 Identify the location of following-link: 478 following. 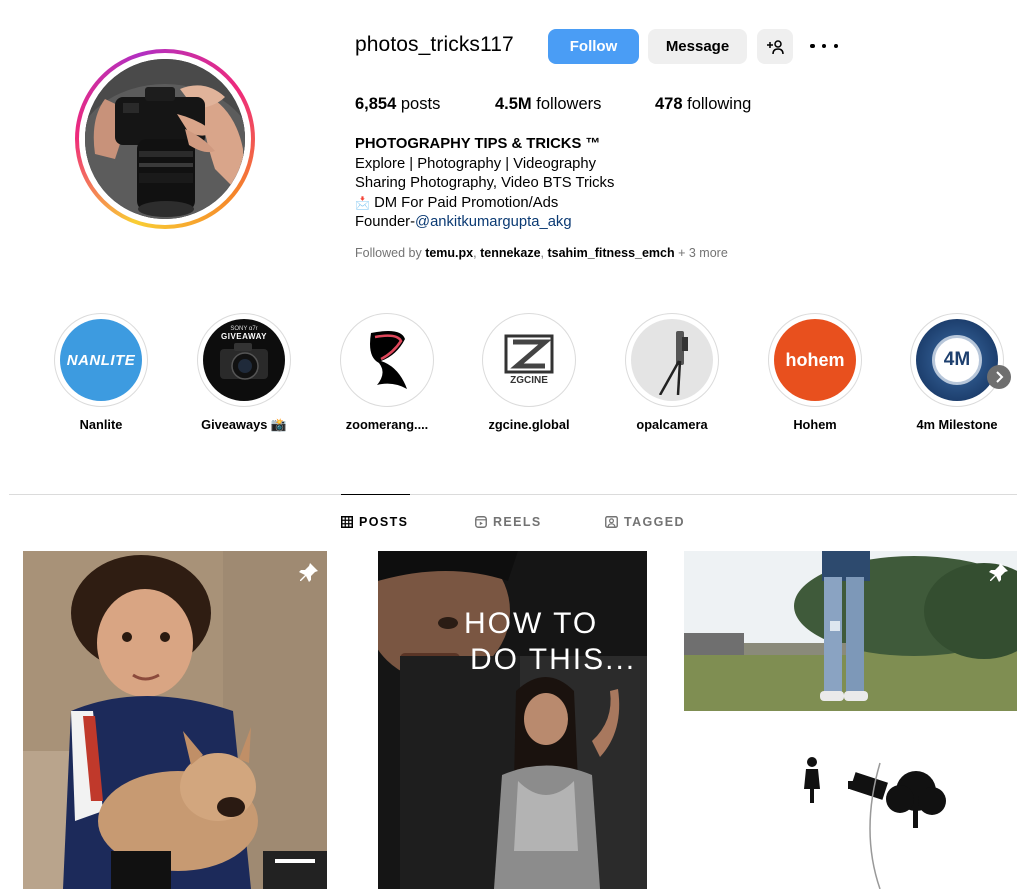
(703, 104).